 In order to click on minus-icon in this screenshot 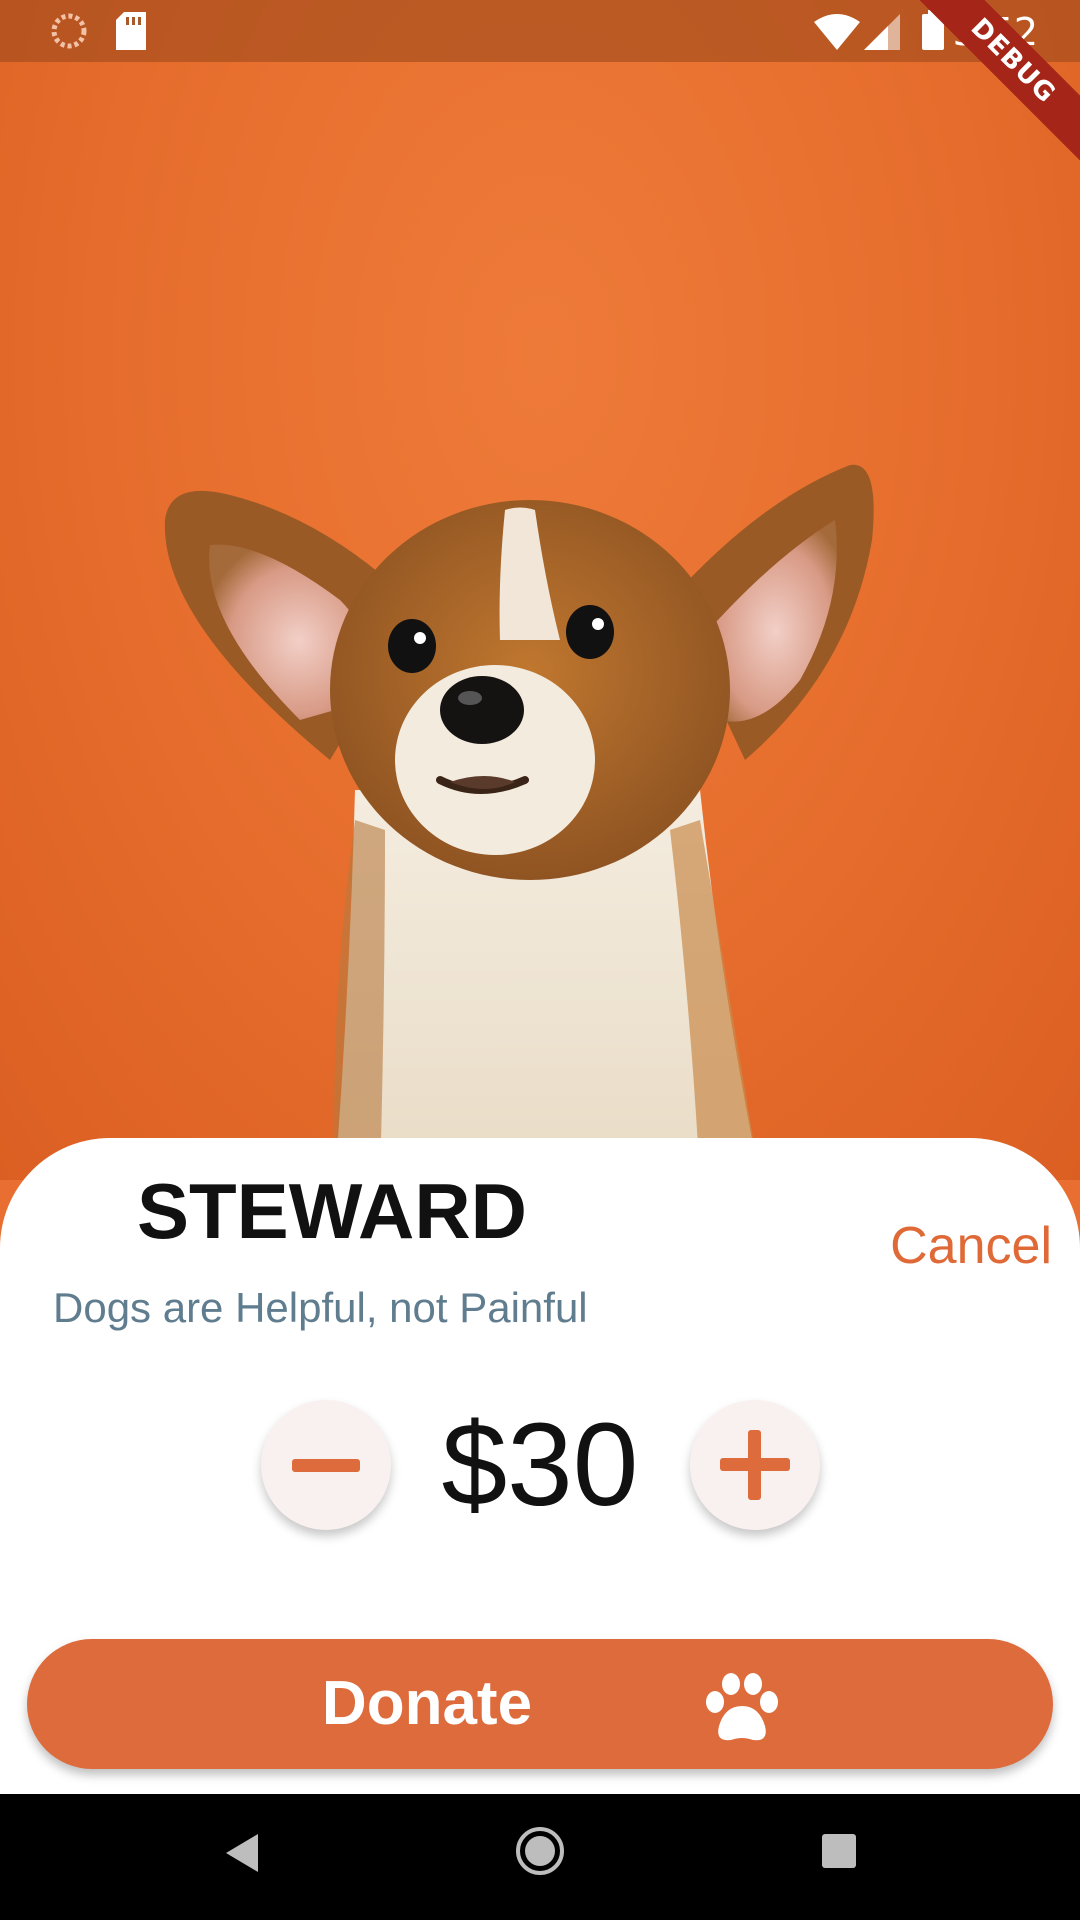, I will do `click(326, 1465)`.